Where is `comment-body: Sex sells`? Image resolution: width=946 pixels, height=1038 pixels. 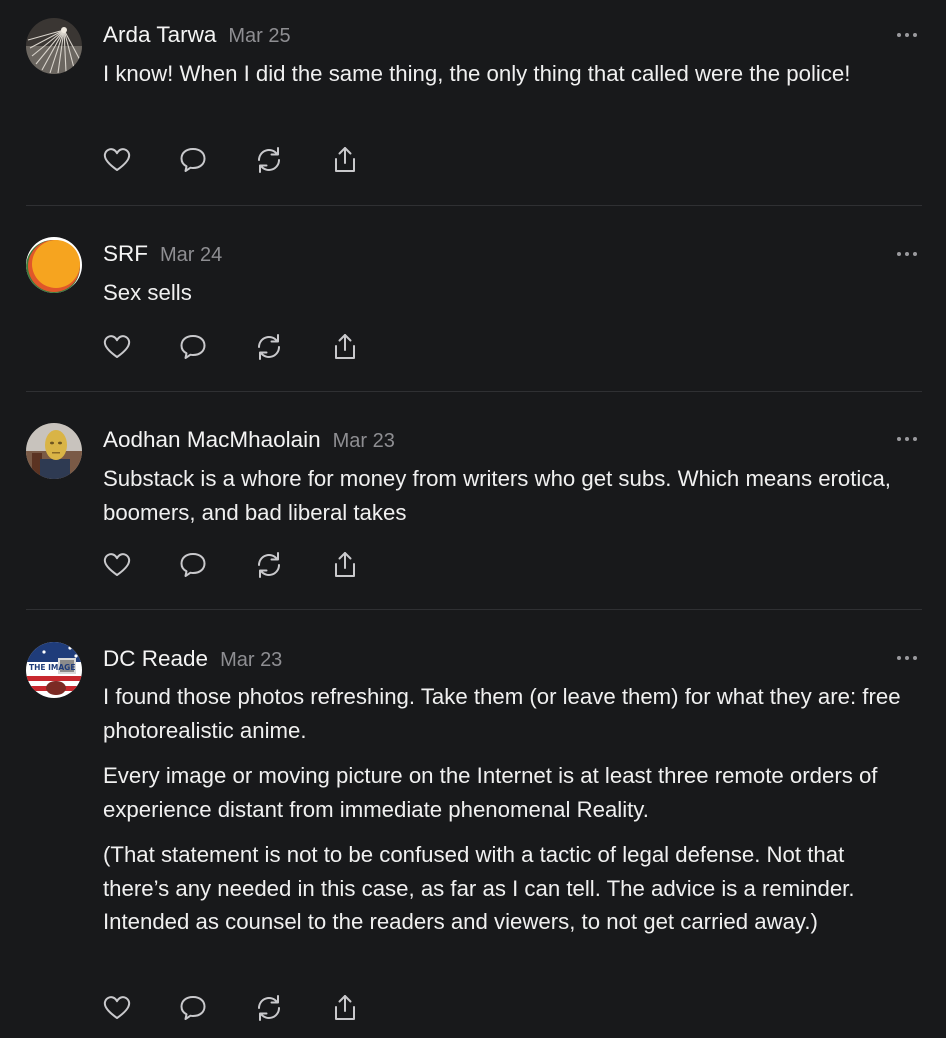 comment-body: Sex sells is located at coordinates (503, 299).